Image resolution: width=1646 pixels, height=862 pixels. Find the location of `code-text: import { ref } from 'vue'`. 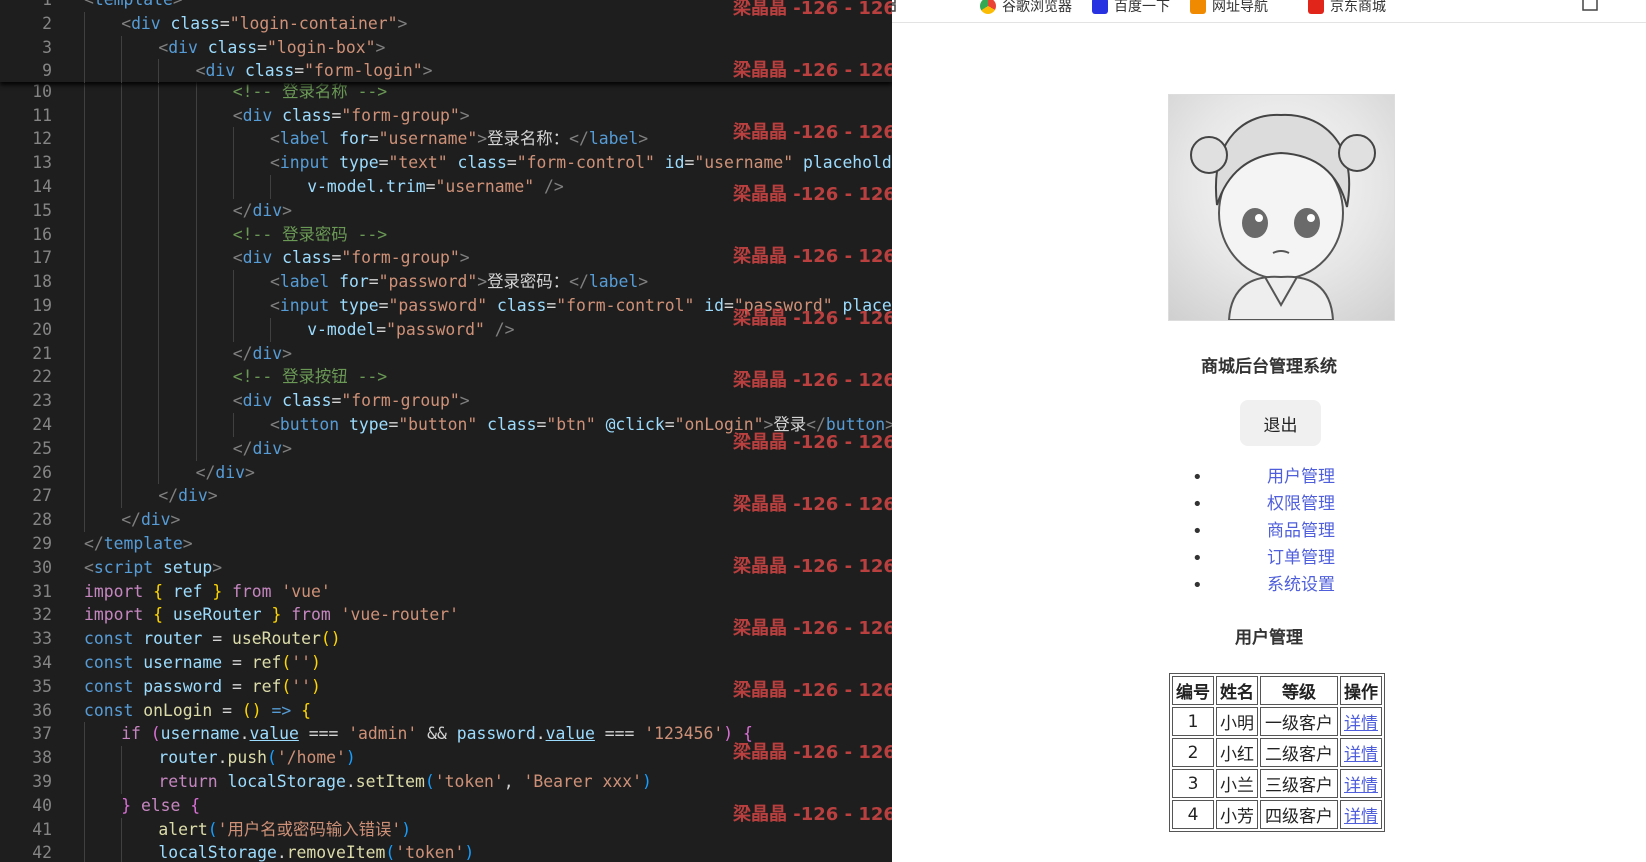

code-text: import { ref } from 'vue' is located at coordinates (207, 592).